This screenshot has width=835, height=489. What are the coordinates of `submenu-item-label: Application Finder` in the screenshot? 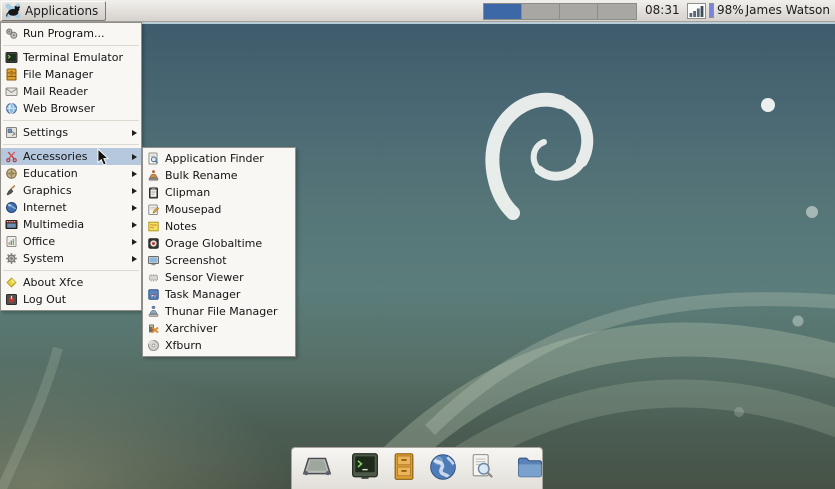 It's located at (214, 158).